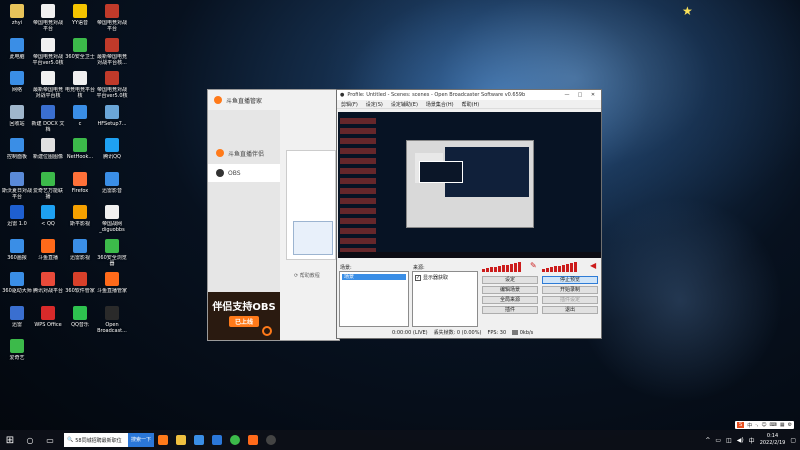 The image size is (800, 450). Describe the element at coordinates (17, 185) in the screenshot. I see `desktop-icon: 斯沃夏日对战平台` at that location.